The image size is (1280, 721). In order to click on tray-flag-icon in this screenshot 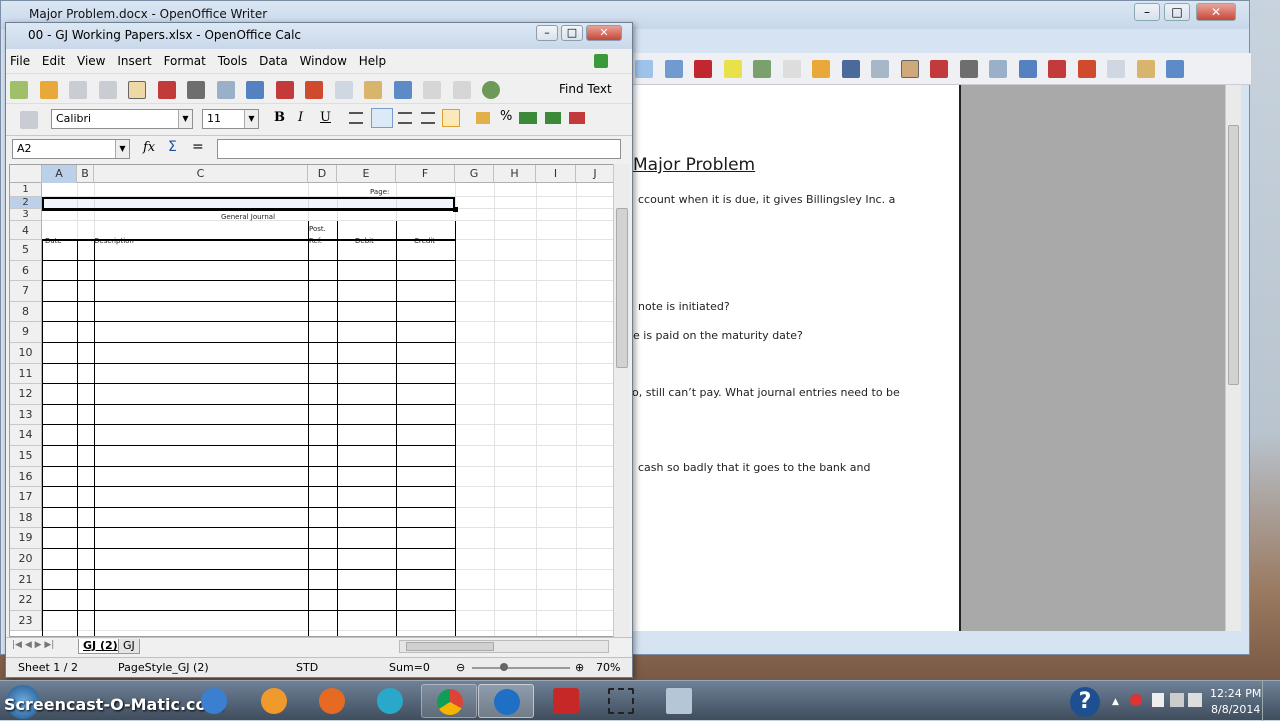, I will do `click(1158, 700)`.